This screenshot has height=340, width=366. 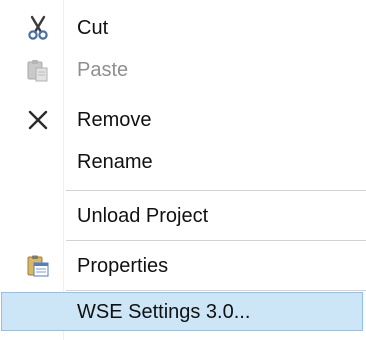 I want to click on menu-item-label: Cut, so click(x=93, y=27).